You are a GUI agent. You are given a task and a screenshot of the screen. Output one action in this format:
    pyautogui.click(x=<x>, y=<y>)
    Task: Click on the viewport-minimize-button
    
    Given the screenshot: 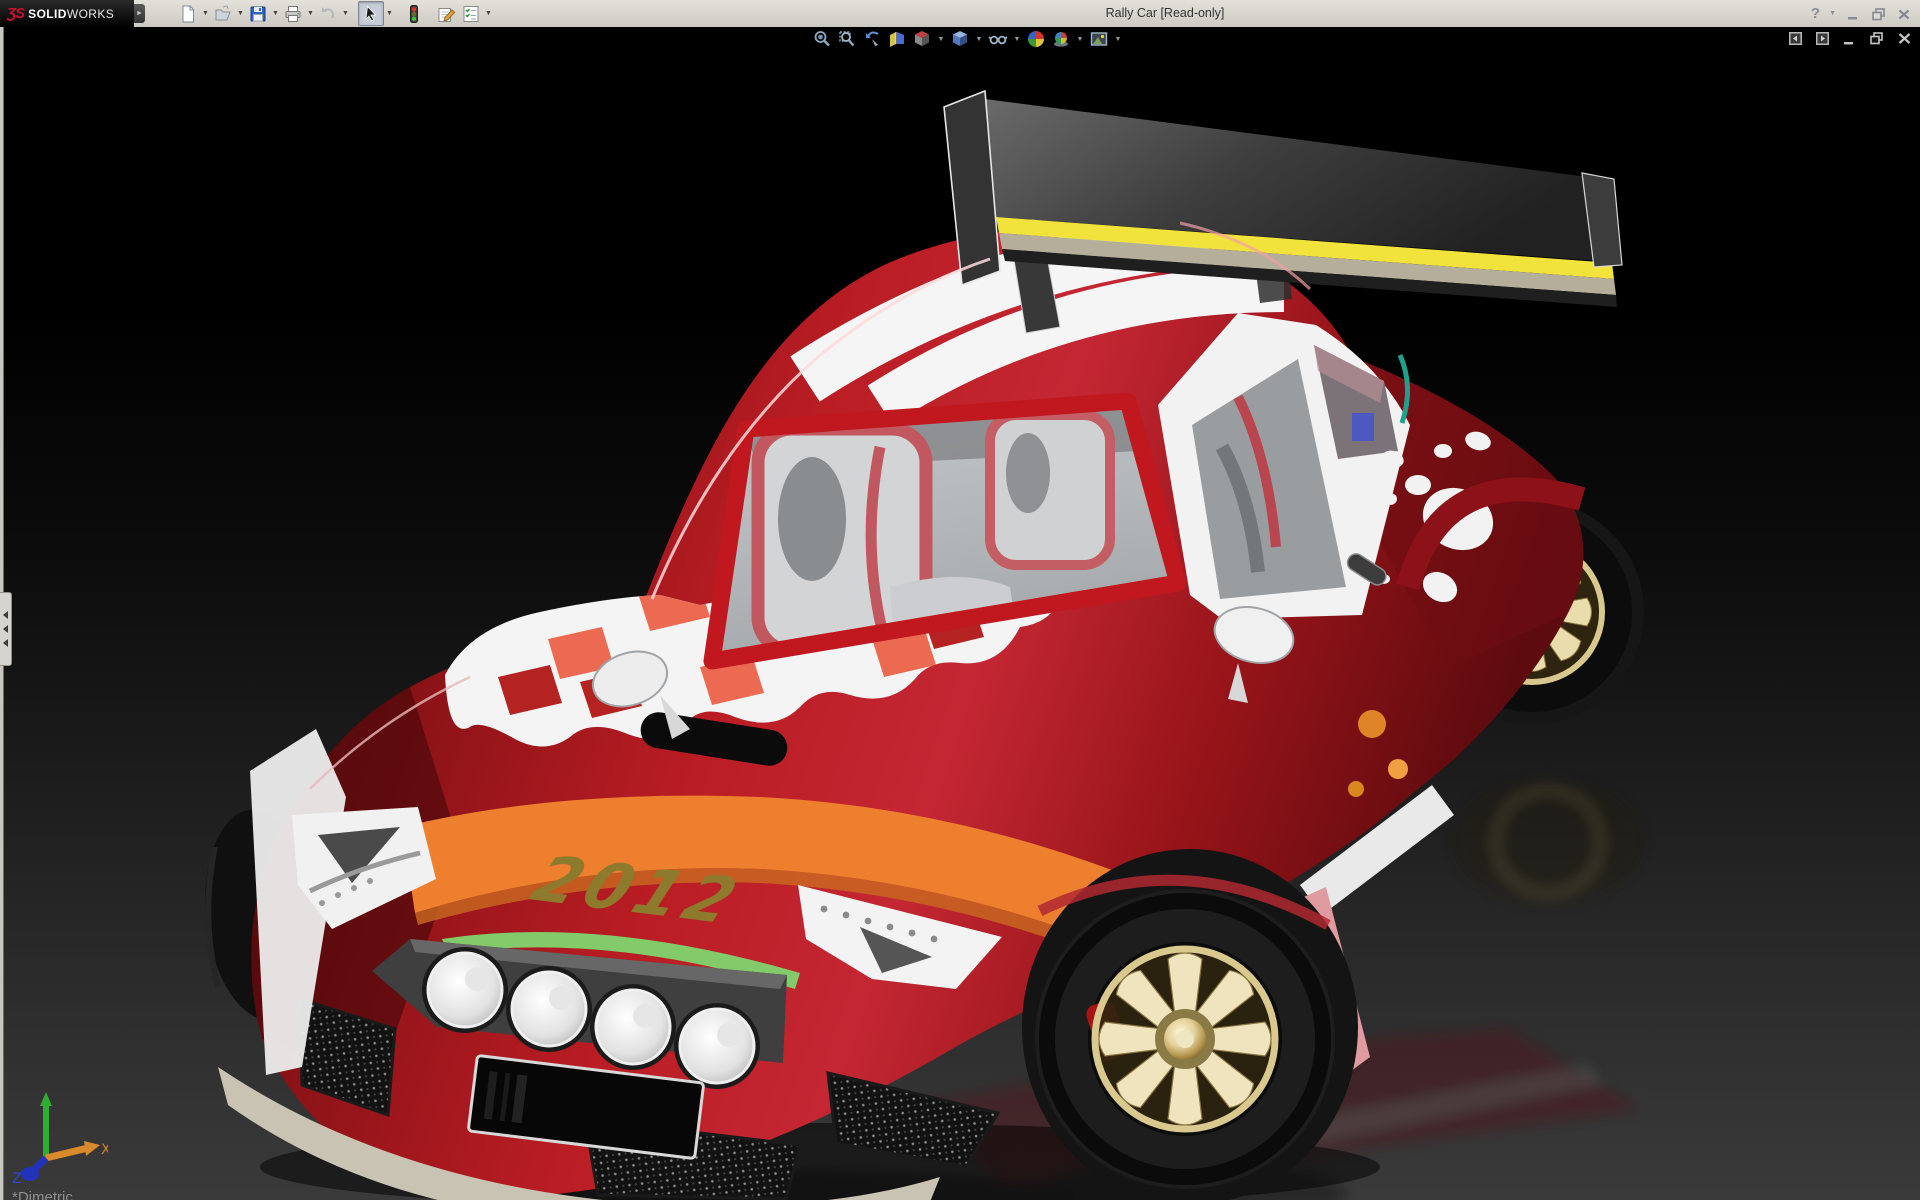 What is the action you would take?
    pyautogui.click(x=1849, y=38)
    